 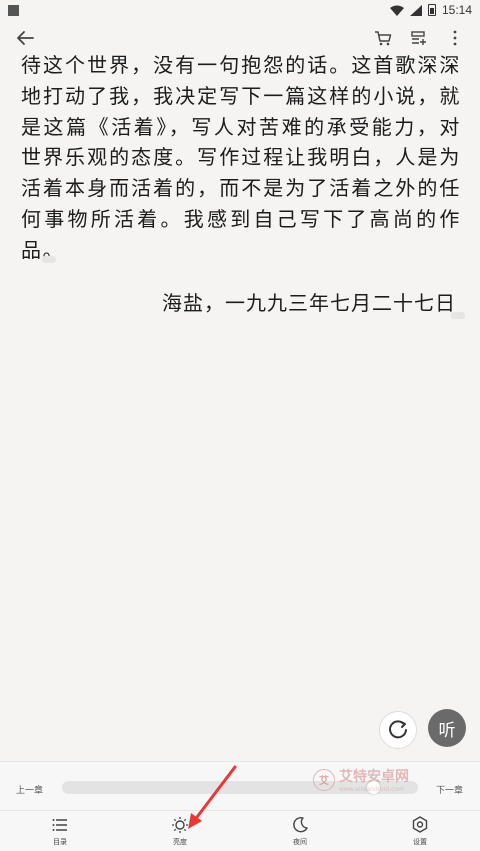 I want to click on back-arrow-icon, so click(x=25, y=38).